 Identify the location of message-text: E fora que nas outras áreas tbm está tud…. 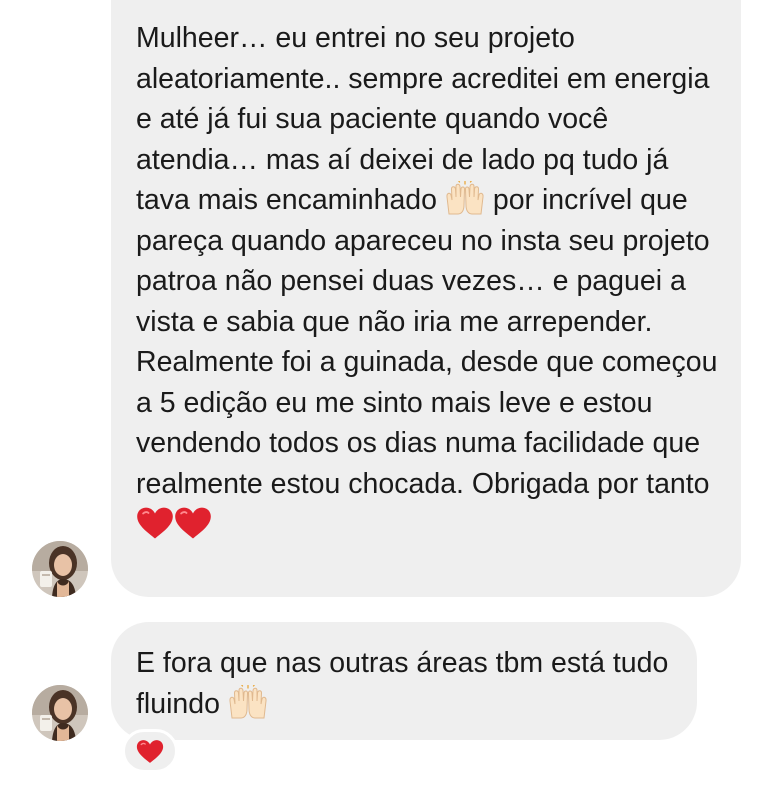
(402, 683).